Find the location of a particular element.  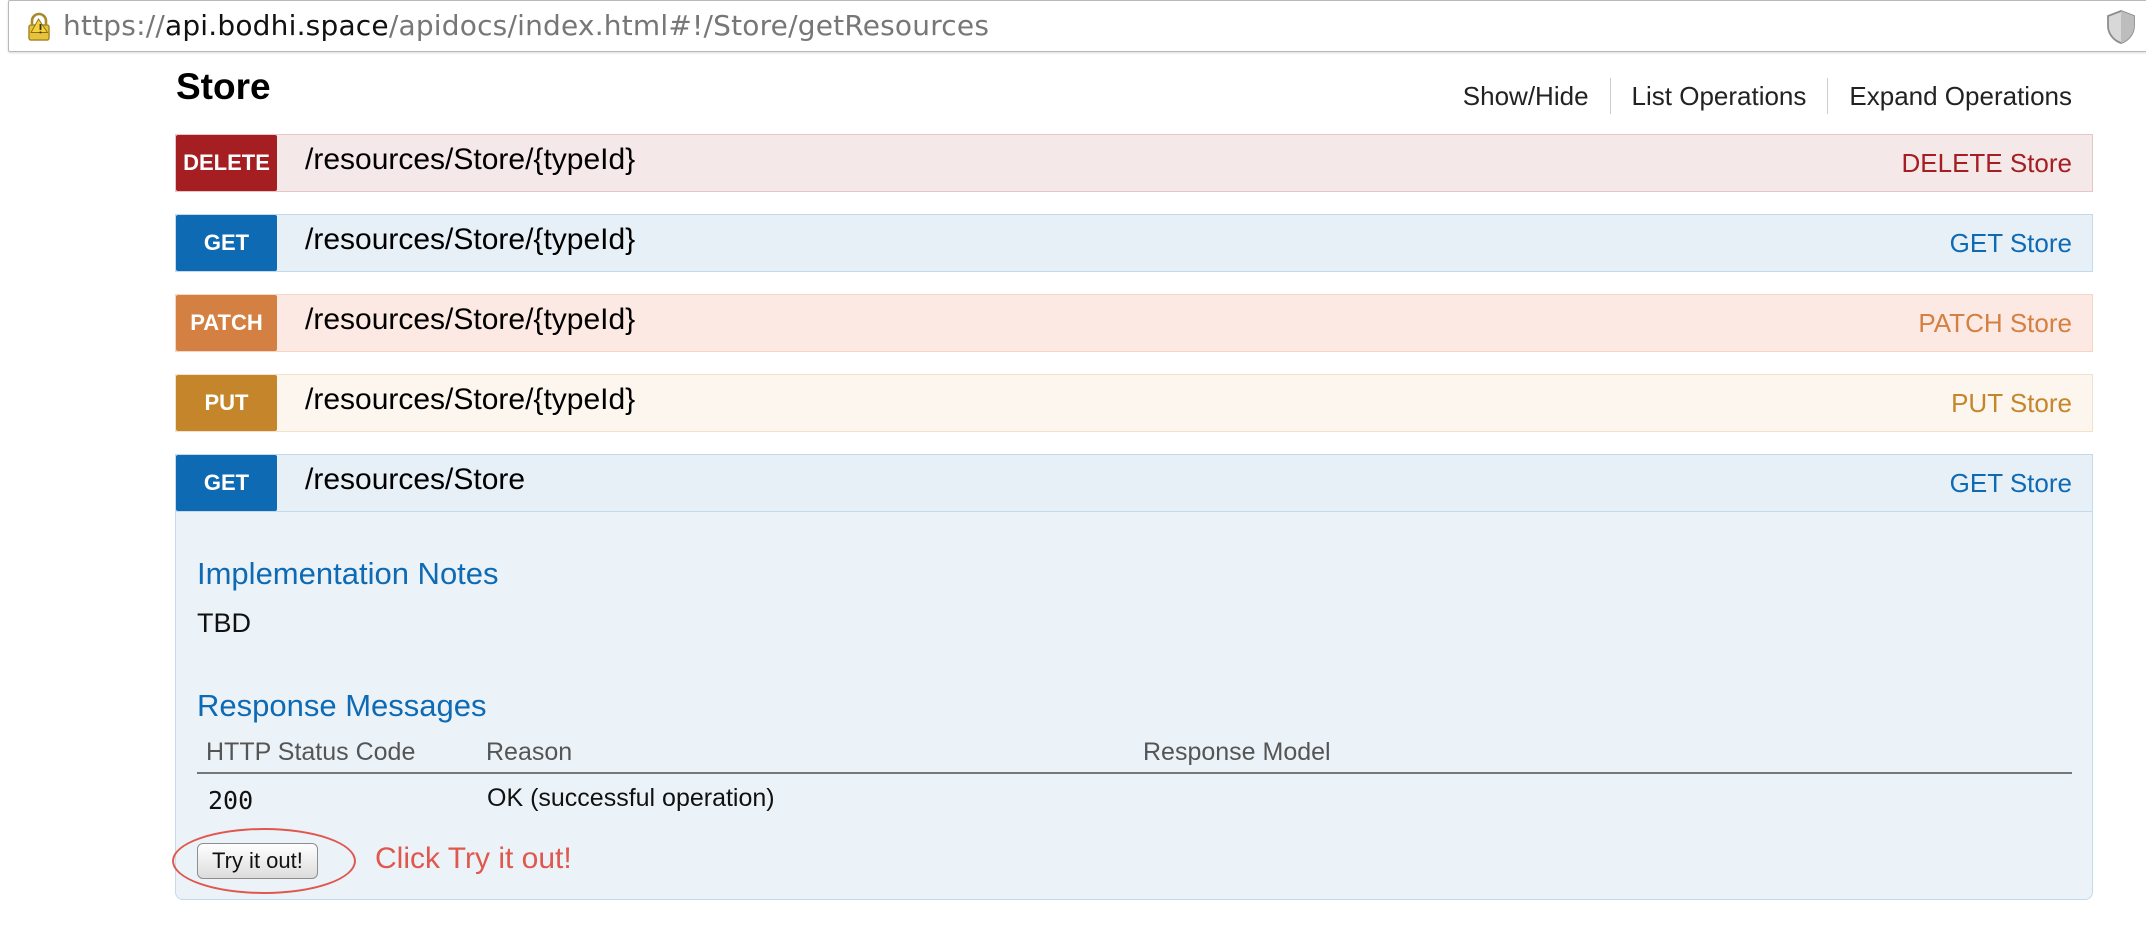

warning-lock-icon is located at coordinates (39, 26).